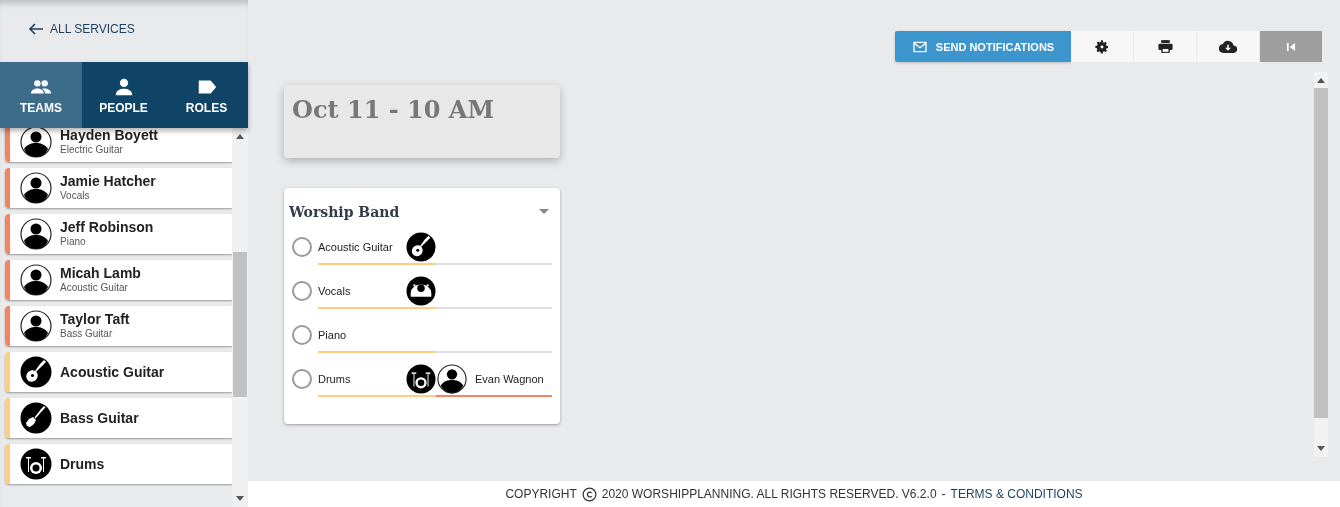 This screenshot has height=507, width=1340. What do you see at coordinates (92, 150) in the screenshot?
I see `person-role: Electric Guitar` at bounding box center [92, 150].